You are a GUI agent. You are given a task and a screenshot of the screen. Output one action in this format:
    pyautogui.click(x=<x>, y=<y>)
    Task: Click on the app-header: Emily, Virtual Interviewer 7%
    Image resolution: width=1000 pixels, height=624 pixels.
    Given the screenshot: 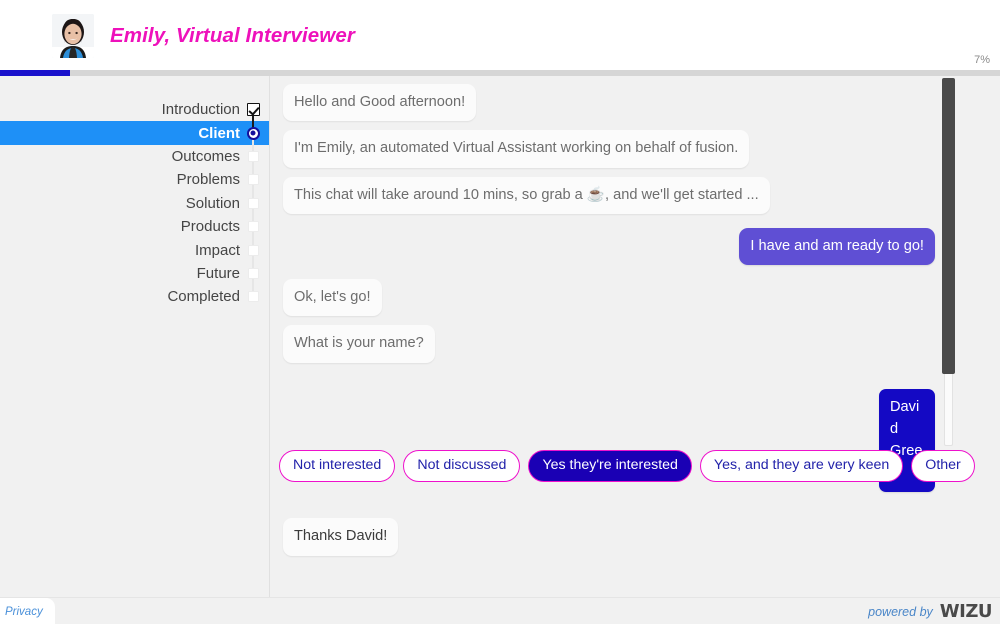 What is the action you would take?
    pyautogui.click(x=500, y=36)
    